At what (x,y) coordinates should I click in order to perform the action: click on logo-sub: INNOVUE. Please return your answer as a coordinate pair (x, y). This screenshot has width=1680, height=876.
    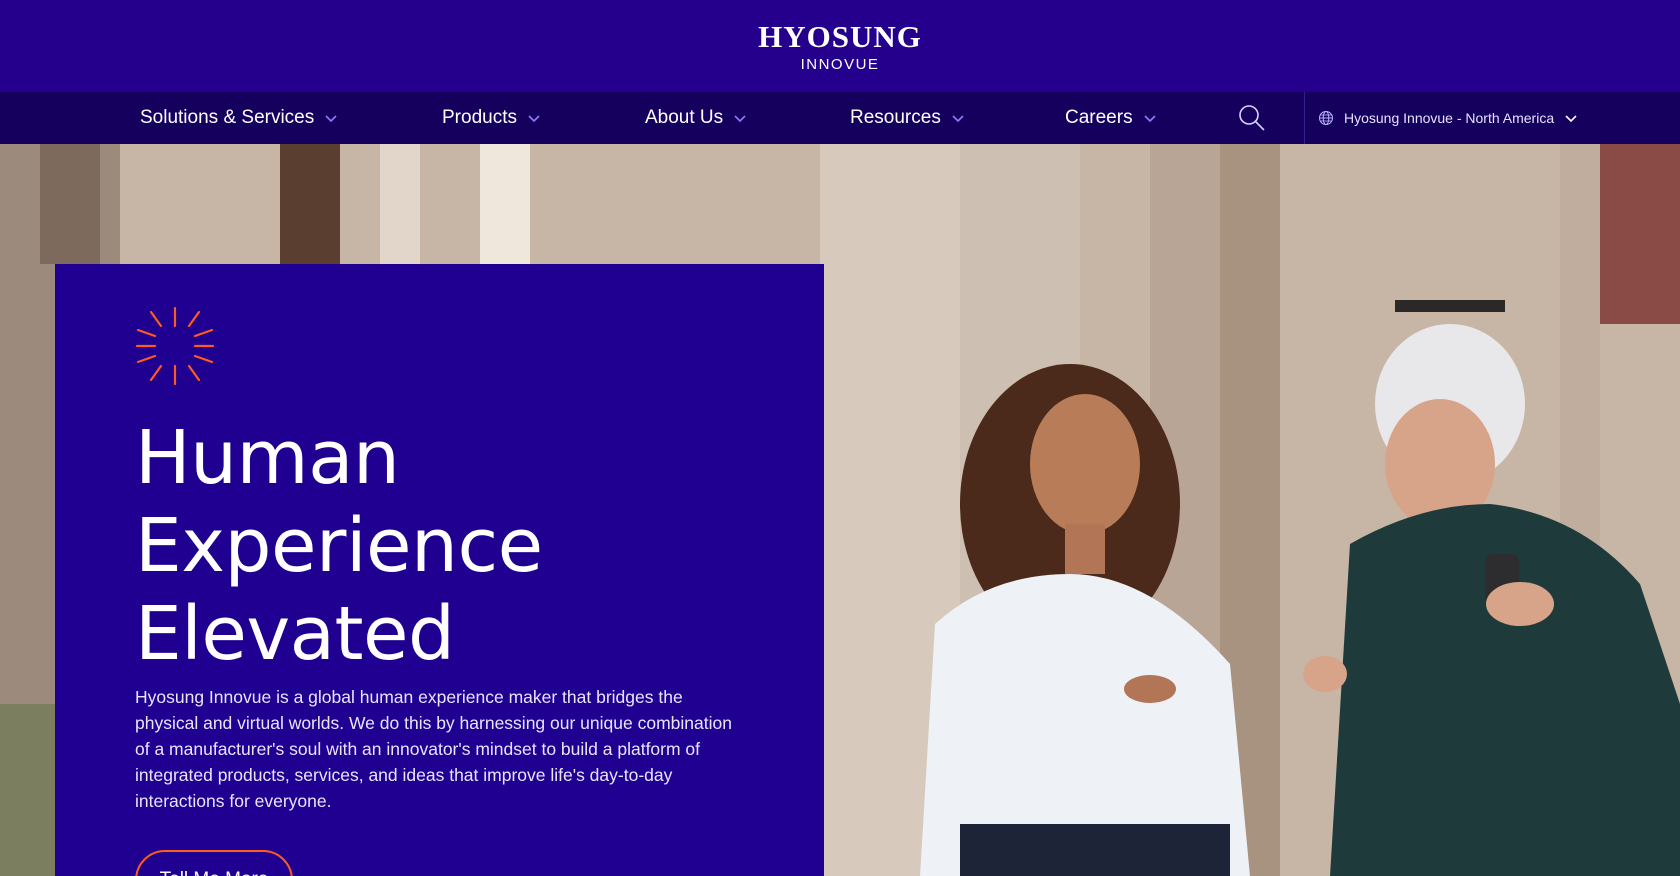
    Looking at the image, I should click on (840, 64).